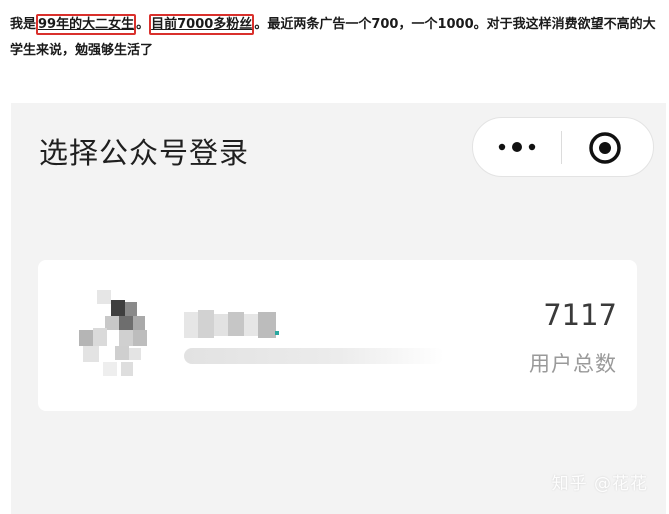 Image resolution: width=669 pixels, height=514 pixels. I want to click on capsule-divider, so click(561, 147).